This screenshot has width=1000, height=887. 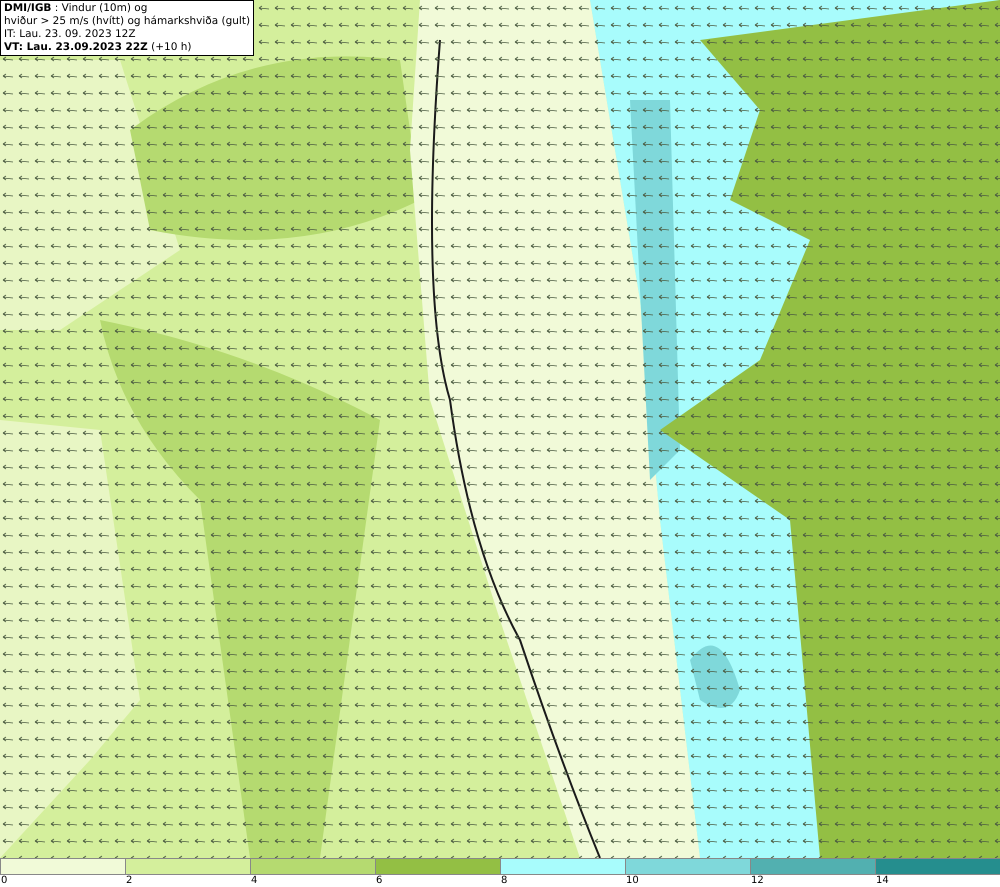 I want to click on legend-tick: 8, so click(x=504, y=881).